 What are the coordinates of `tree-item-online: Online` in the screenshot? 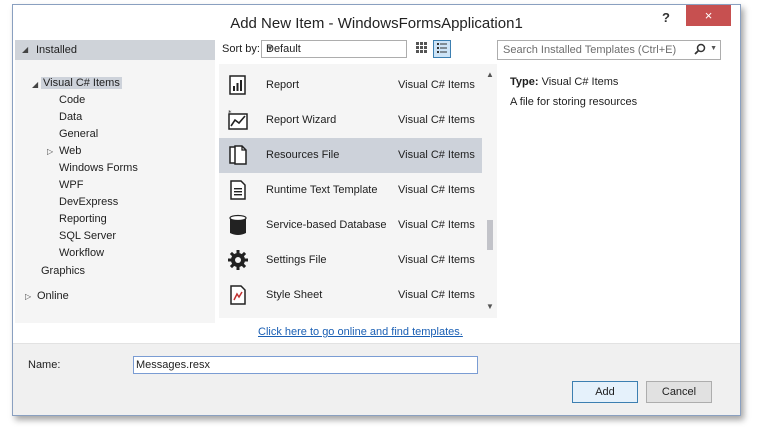 It's located at (53, 296).